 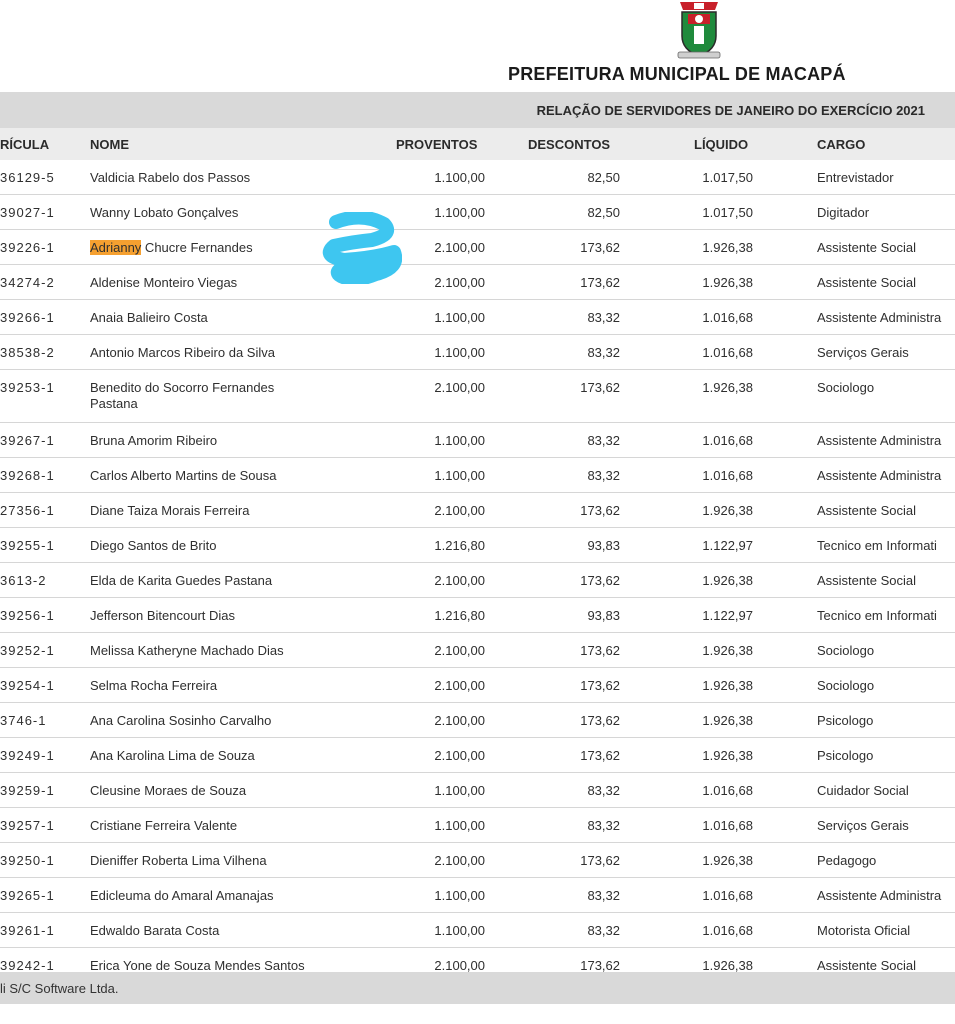 What do you see at coordinates (27, 282) in the screenshot?
I see `row-matricula: 34274-2` at bounding box center [27, 282].